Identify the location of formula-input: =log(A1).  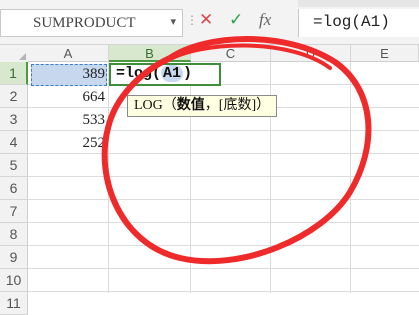
(358, 23).